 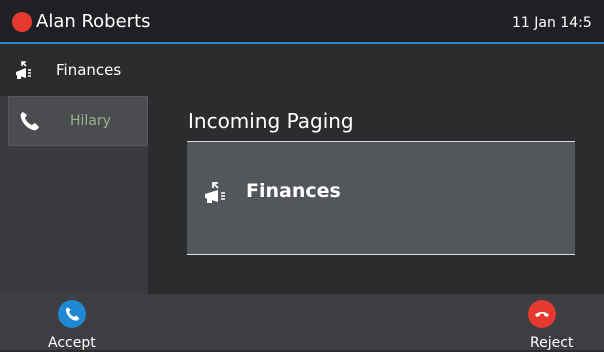 What do you see at coordinates (302, 70) in the screenshot?
I see `paging-group-bar: Finances` at bounding box center [302, 70].